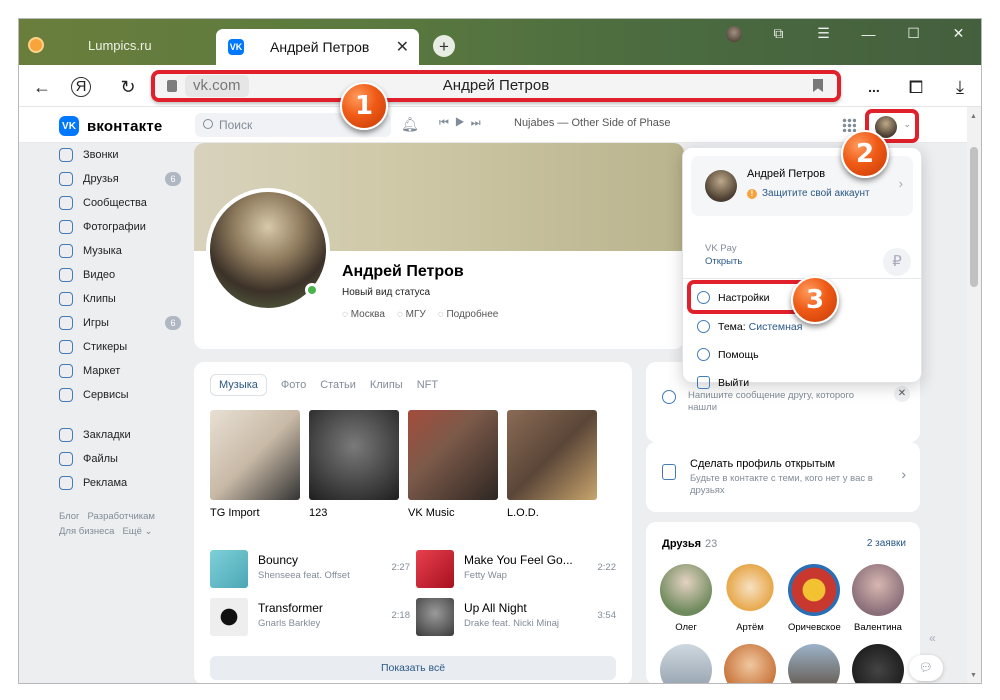  I want to click on sidebar-item-clips: Клипы, so click(124, 299).